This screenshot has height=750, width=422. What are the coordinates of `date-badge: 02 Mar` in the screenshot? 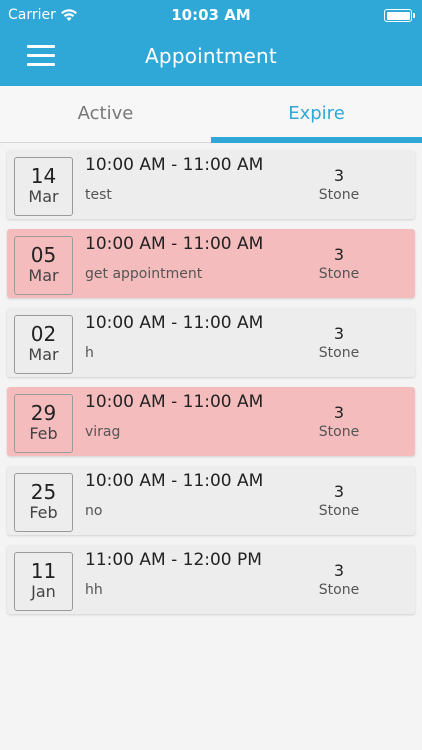 It's located at (43, 344).